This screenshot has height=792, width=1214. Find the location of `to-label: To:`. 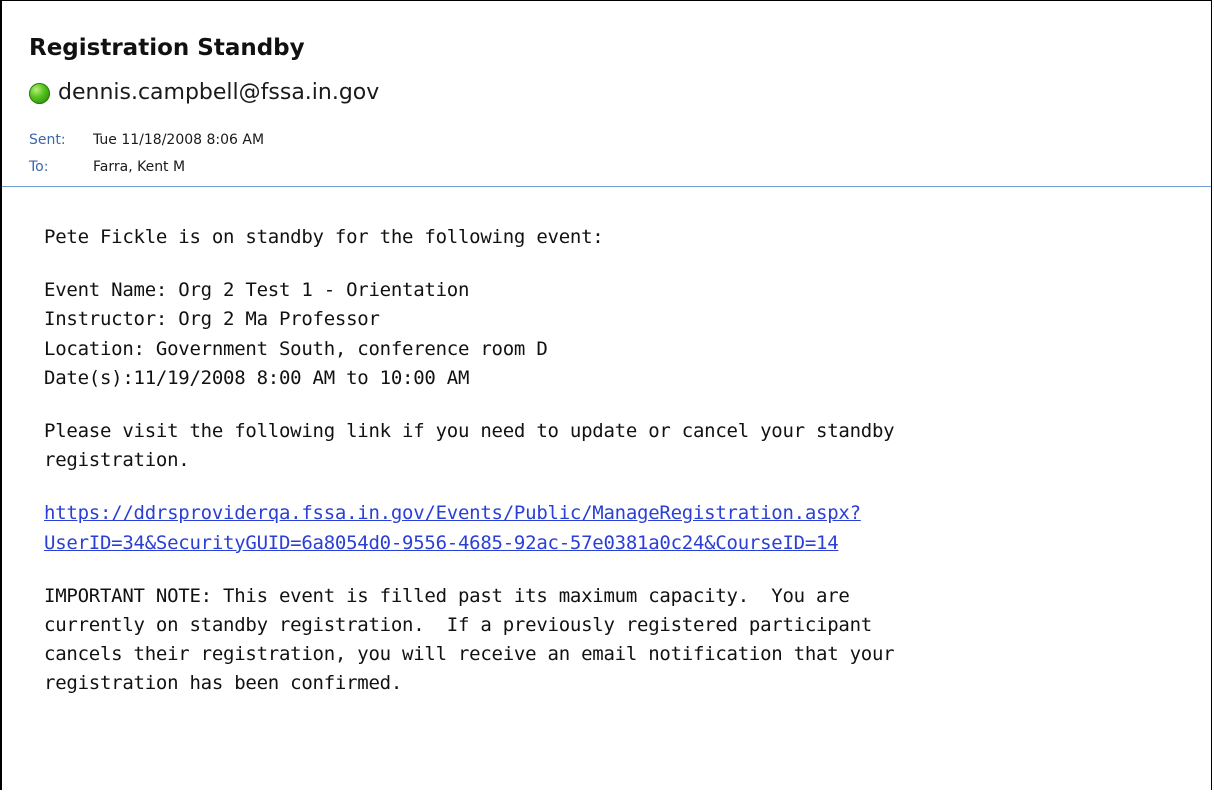

to-label: To: is located at coordinates (39, 167).